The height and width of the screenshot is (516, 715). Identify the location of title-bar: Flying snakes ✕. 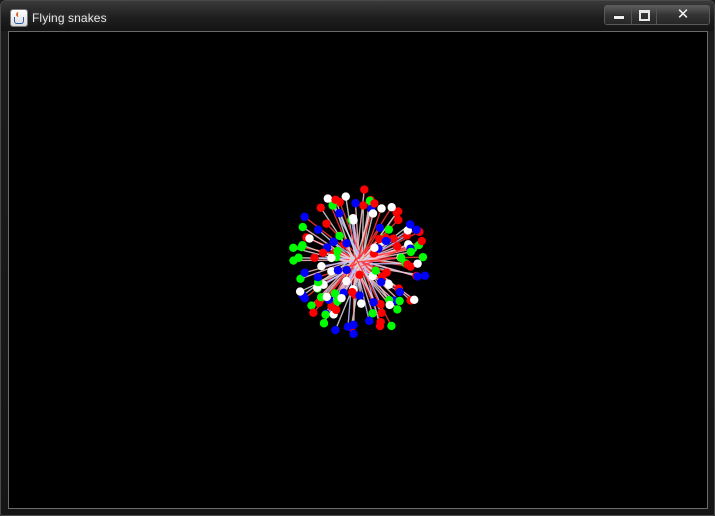
(357, 16).